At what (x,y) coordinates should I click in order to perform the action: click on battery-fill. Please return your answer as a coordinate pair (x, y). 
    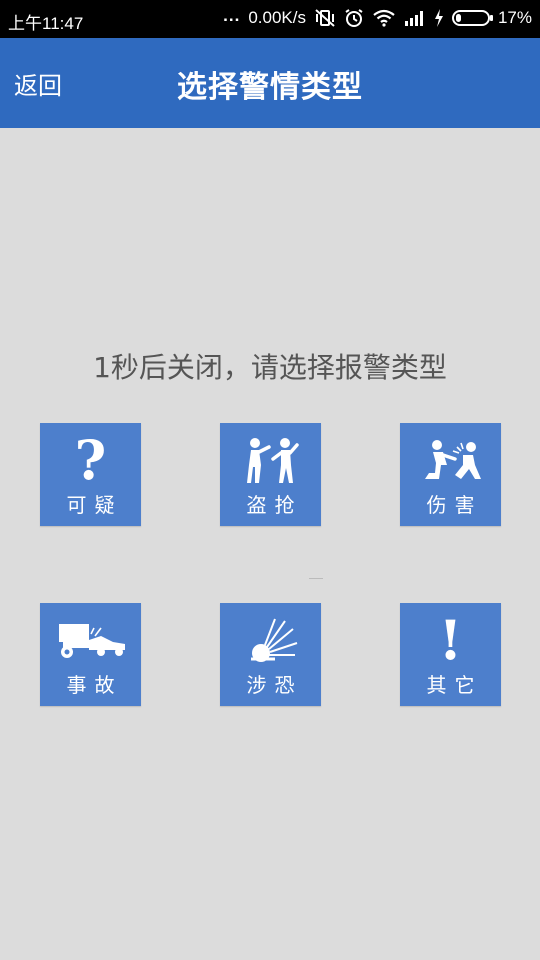
    Looking at the image, I should click on (458, 18).